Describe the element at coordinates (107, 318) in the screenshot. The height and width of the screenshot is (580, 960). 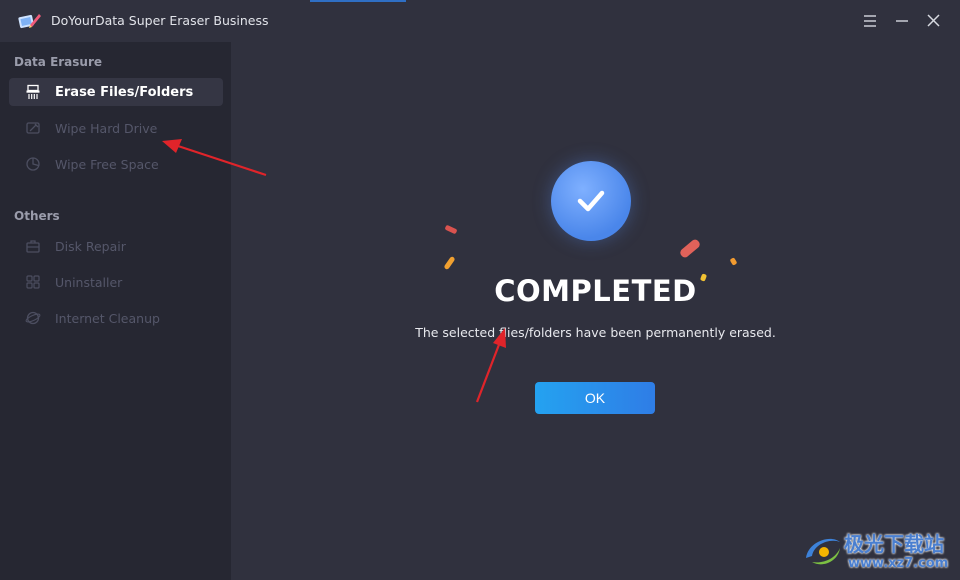
I see `sidebar-item-label: Internet Cleanup` at that location.